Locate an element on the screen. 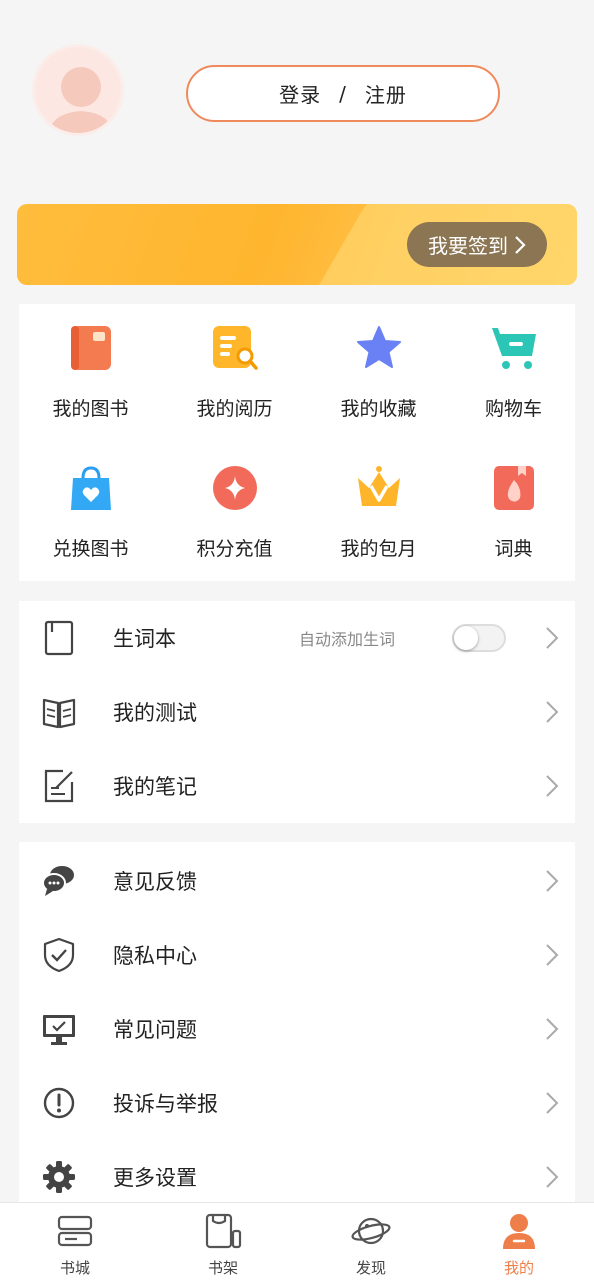  register-label: 注册 is located at coordinates (385, 95).